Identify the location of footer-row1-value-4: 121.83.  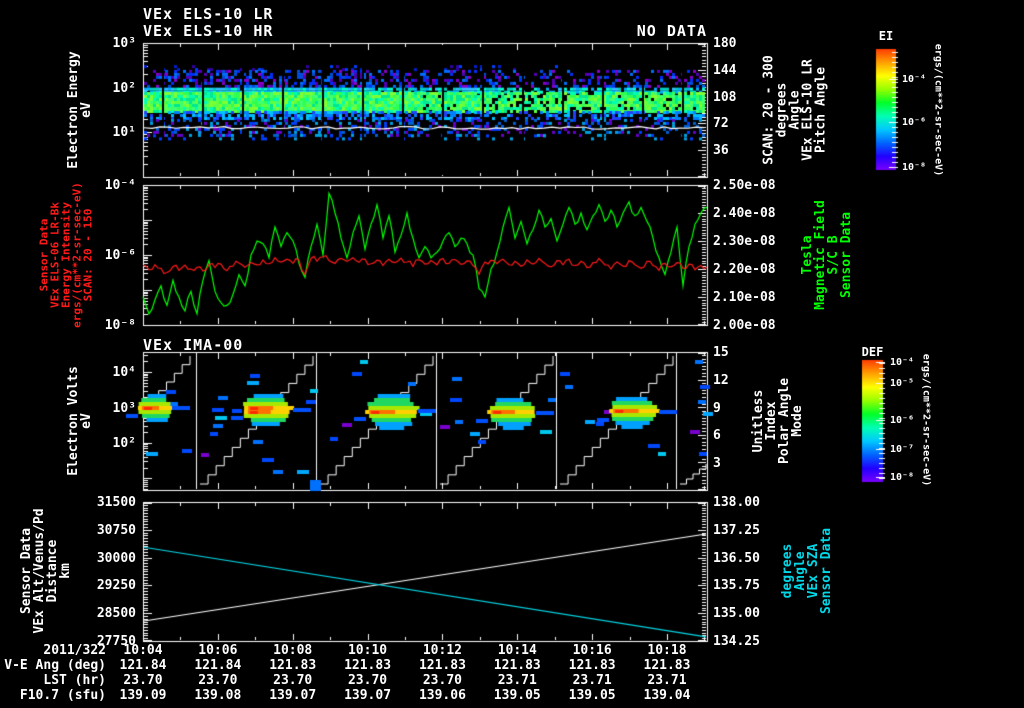
(442, 665).